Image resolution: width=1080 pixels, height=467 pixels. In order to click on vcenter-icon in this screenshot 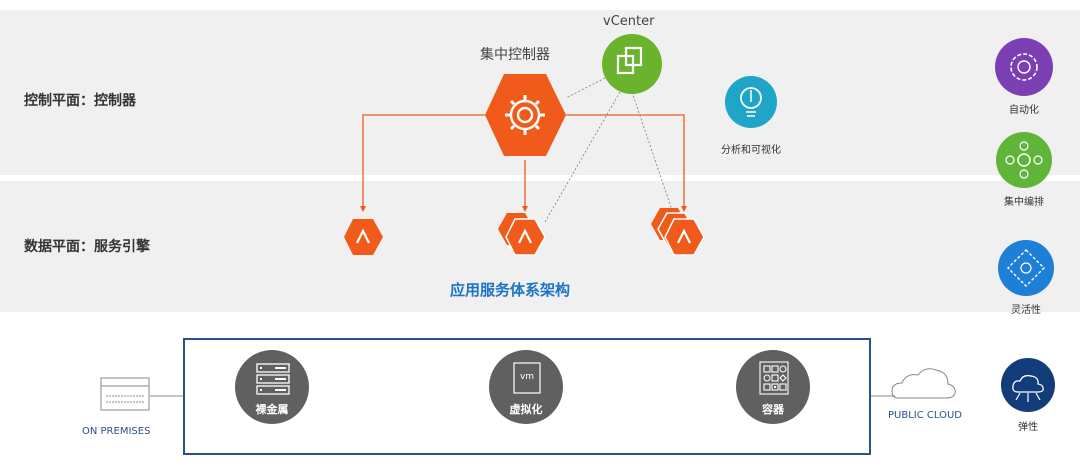, I will do `click(632, 64)`.